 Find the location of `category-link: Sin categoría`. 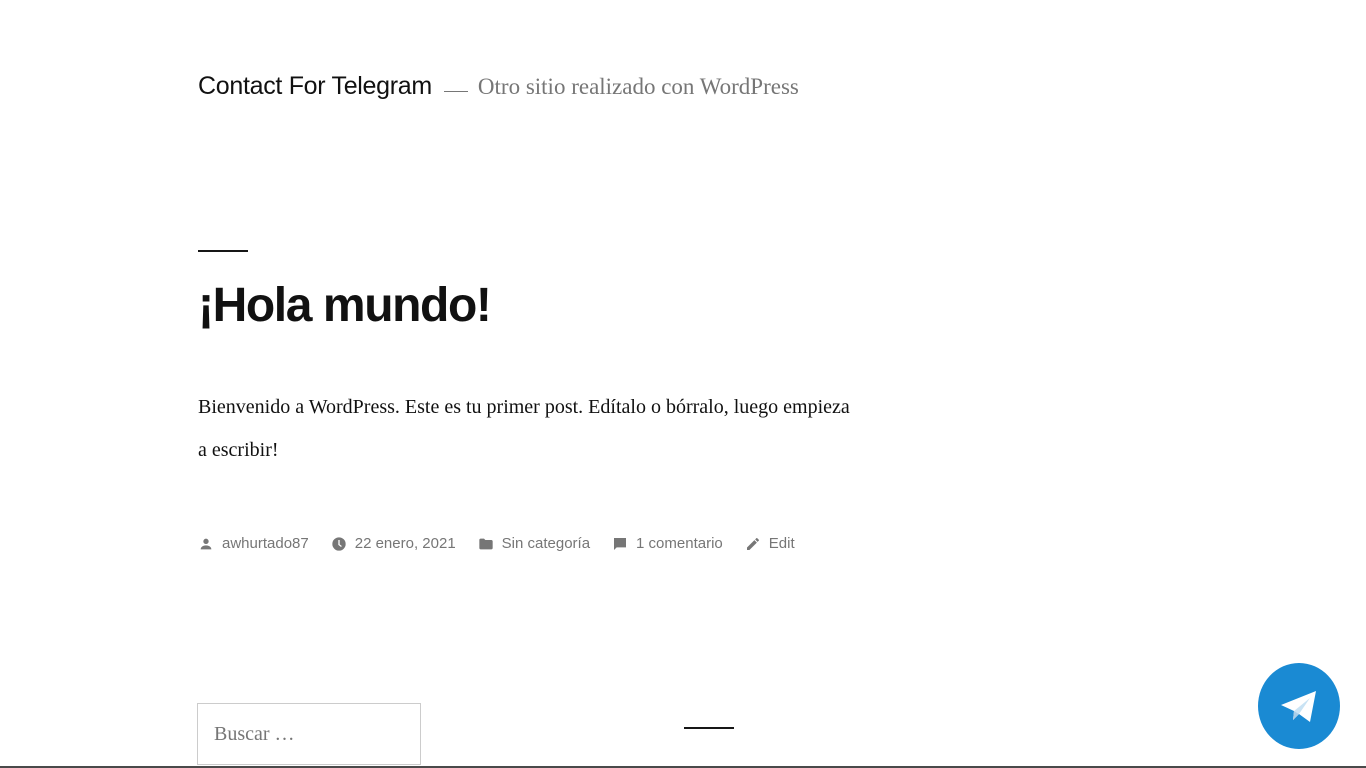

category-link: Sin categoría is located at coordinates (546, 543).